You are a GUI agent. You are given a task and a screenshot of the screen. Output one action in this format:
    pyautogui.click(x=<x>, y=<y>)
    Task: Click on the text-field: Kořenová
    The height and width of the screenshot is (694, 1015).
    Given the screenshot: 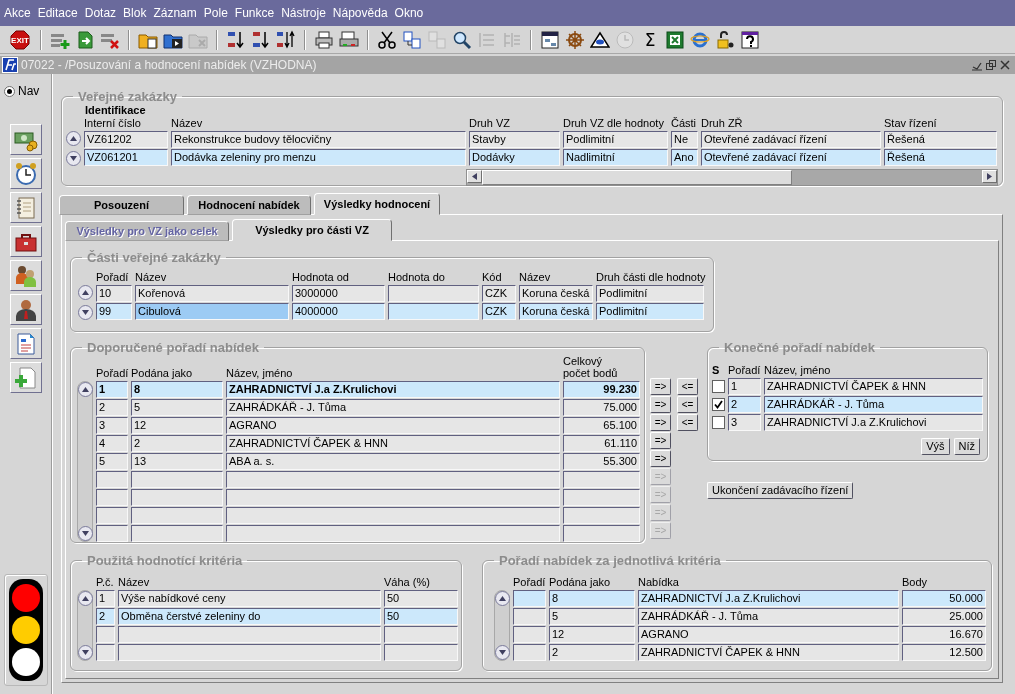 What is the action you would take?
    pyautogui.click(x=212, y=293)
    